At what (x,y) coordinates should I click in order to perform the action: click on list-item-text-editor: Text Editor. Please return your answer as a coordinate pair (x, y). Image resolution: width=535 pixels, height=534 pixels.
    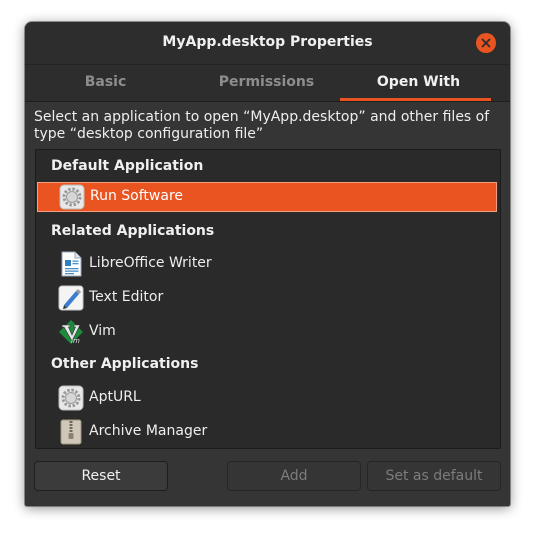
    Looking at the image, I should click on (268, 298).